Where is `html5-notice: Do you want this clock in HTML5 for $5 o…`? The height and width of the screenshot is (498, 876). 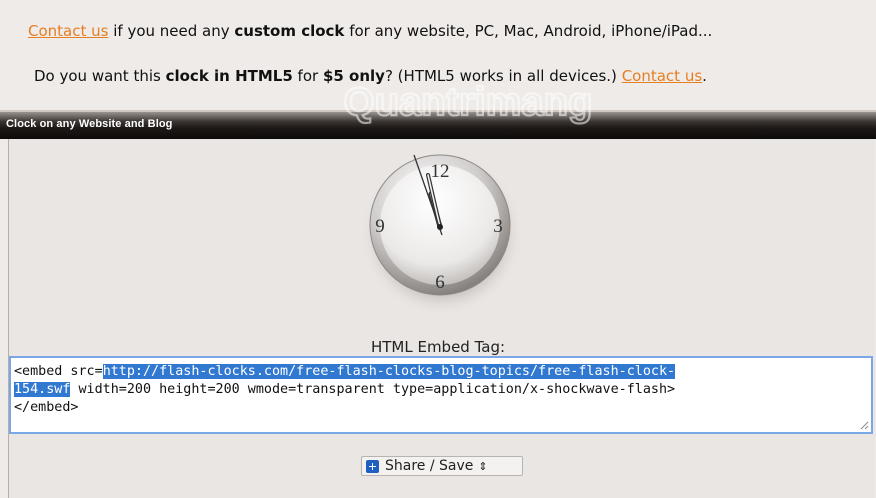 html5-notice: Do you want this clock in HTML5 for $5 o… is located at coordinates (370, 76).